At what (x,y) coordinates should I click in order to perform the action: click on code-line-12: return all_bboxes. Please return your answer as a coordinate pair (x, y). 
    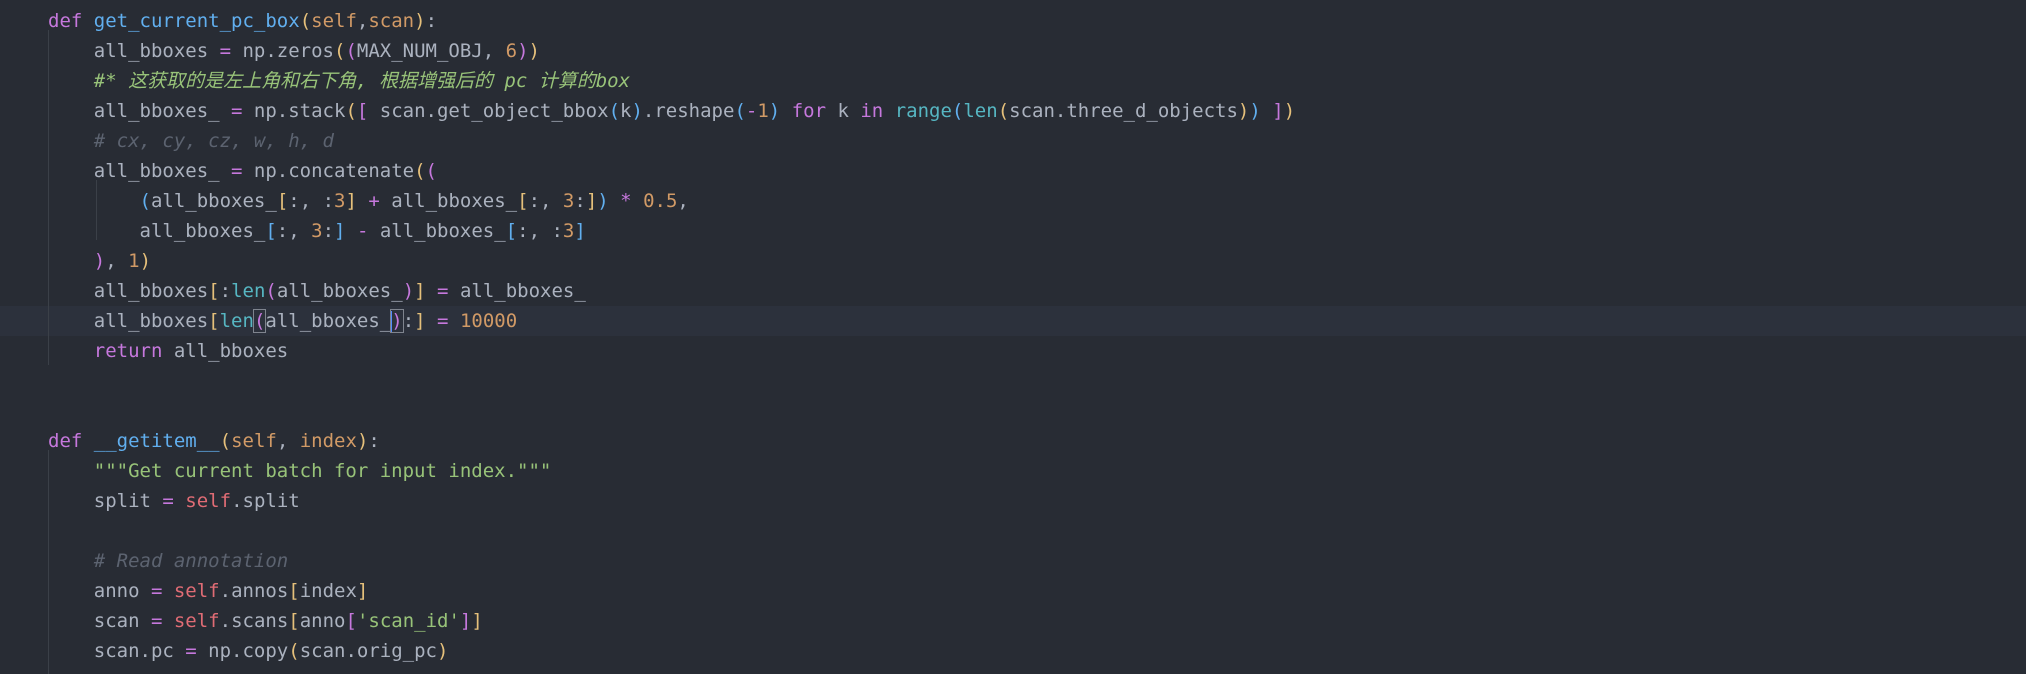
    Looking at the image, I should click on (1013, 351).